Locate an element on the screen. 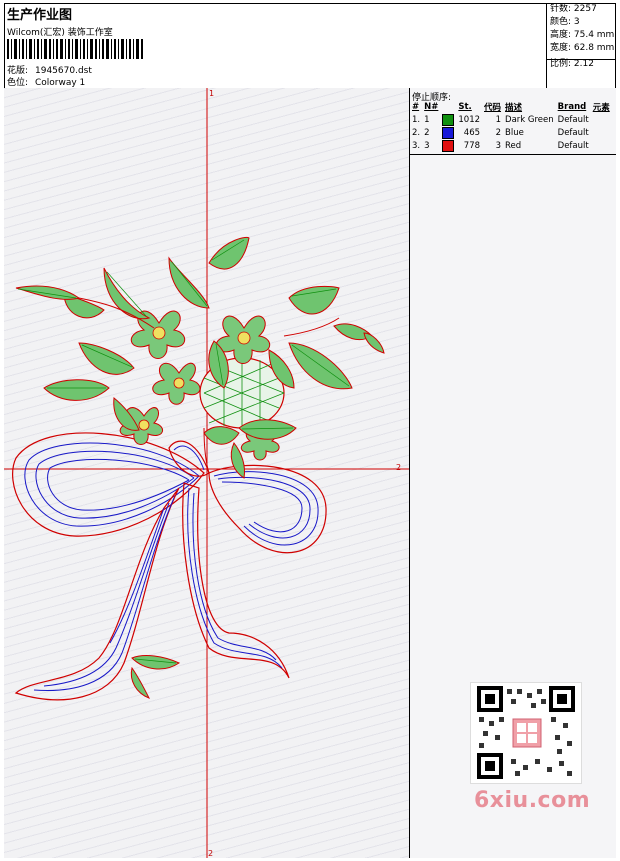  stat-height: 高度: 75.4 mm is located at coordinates (582, 35).